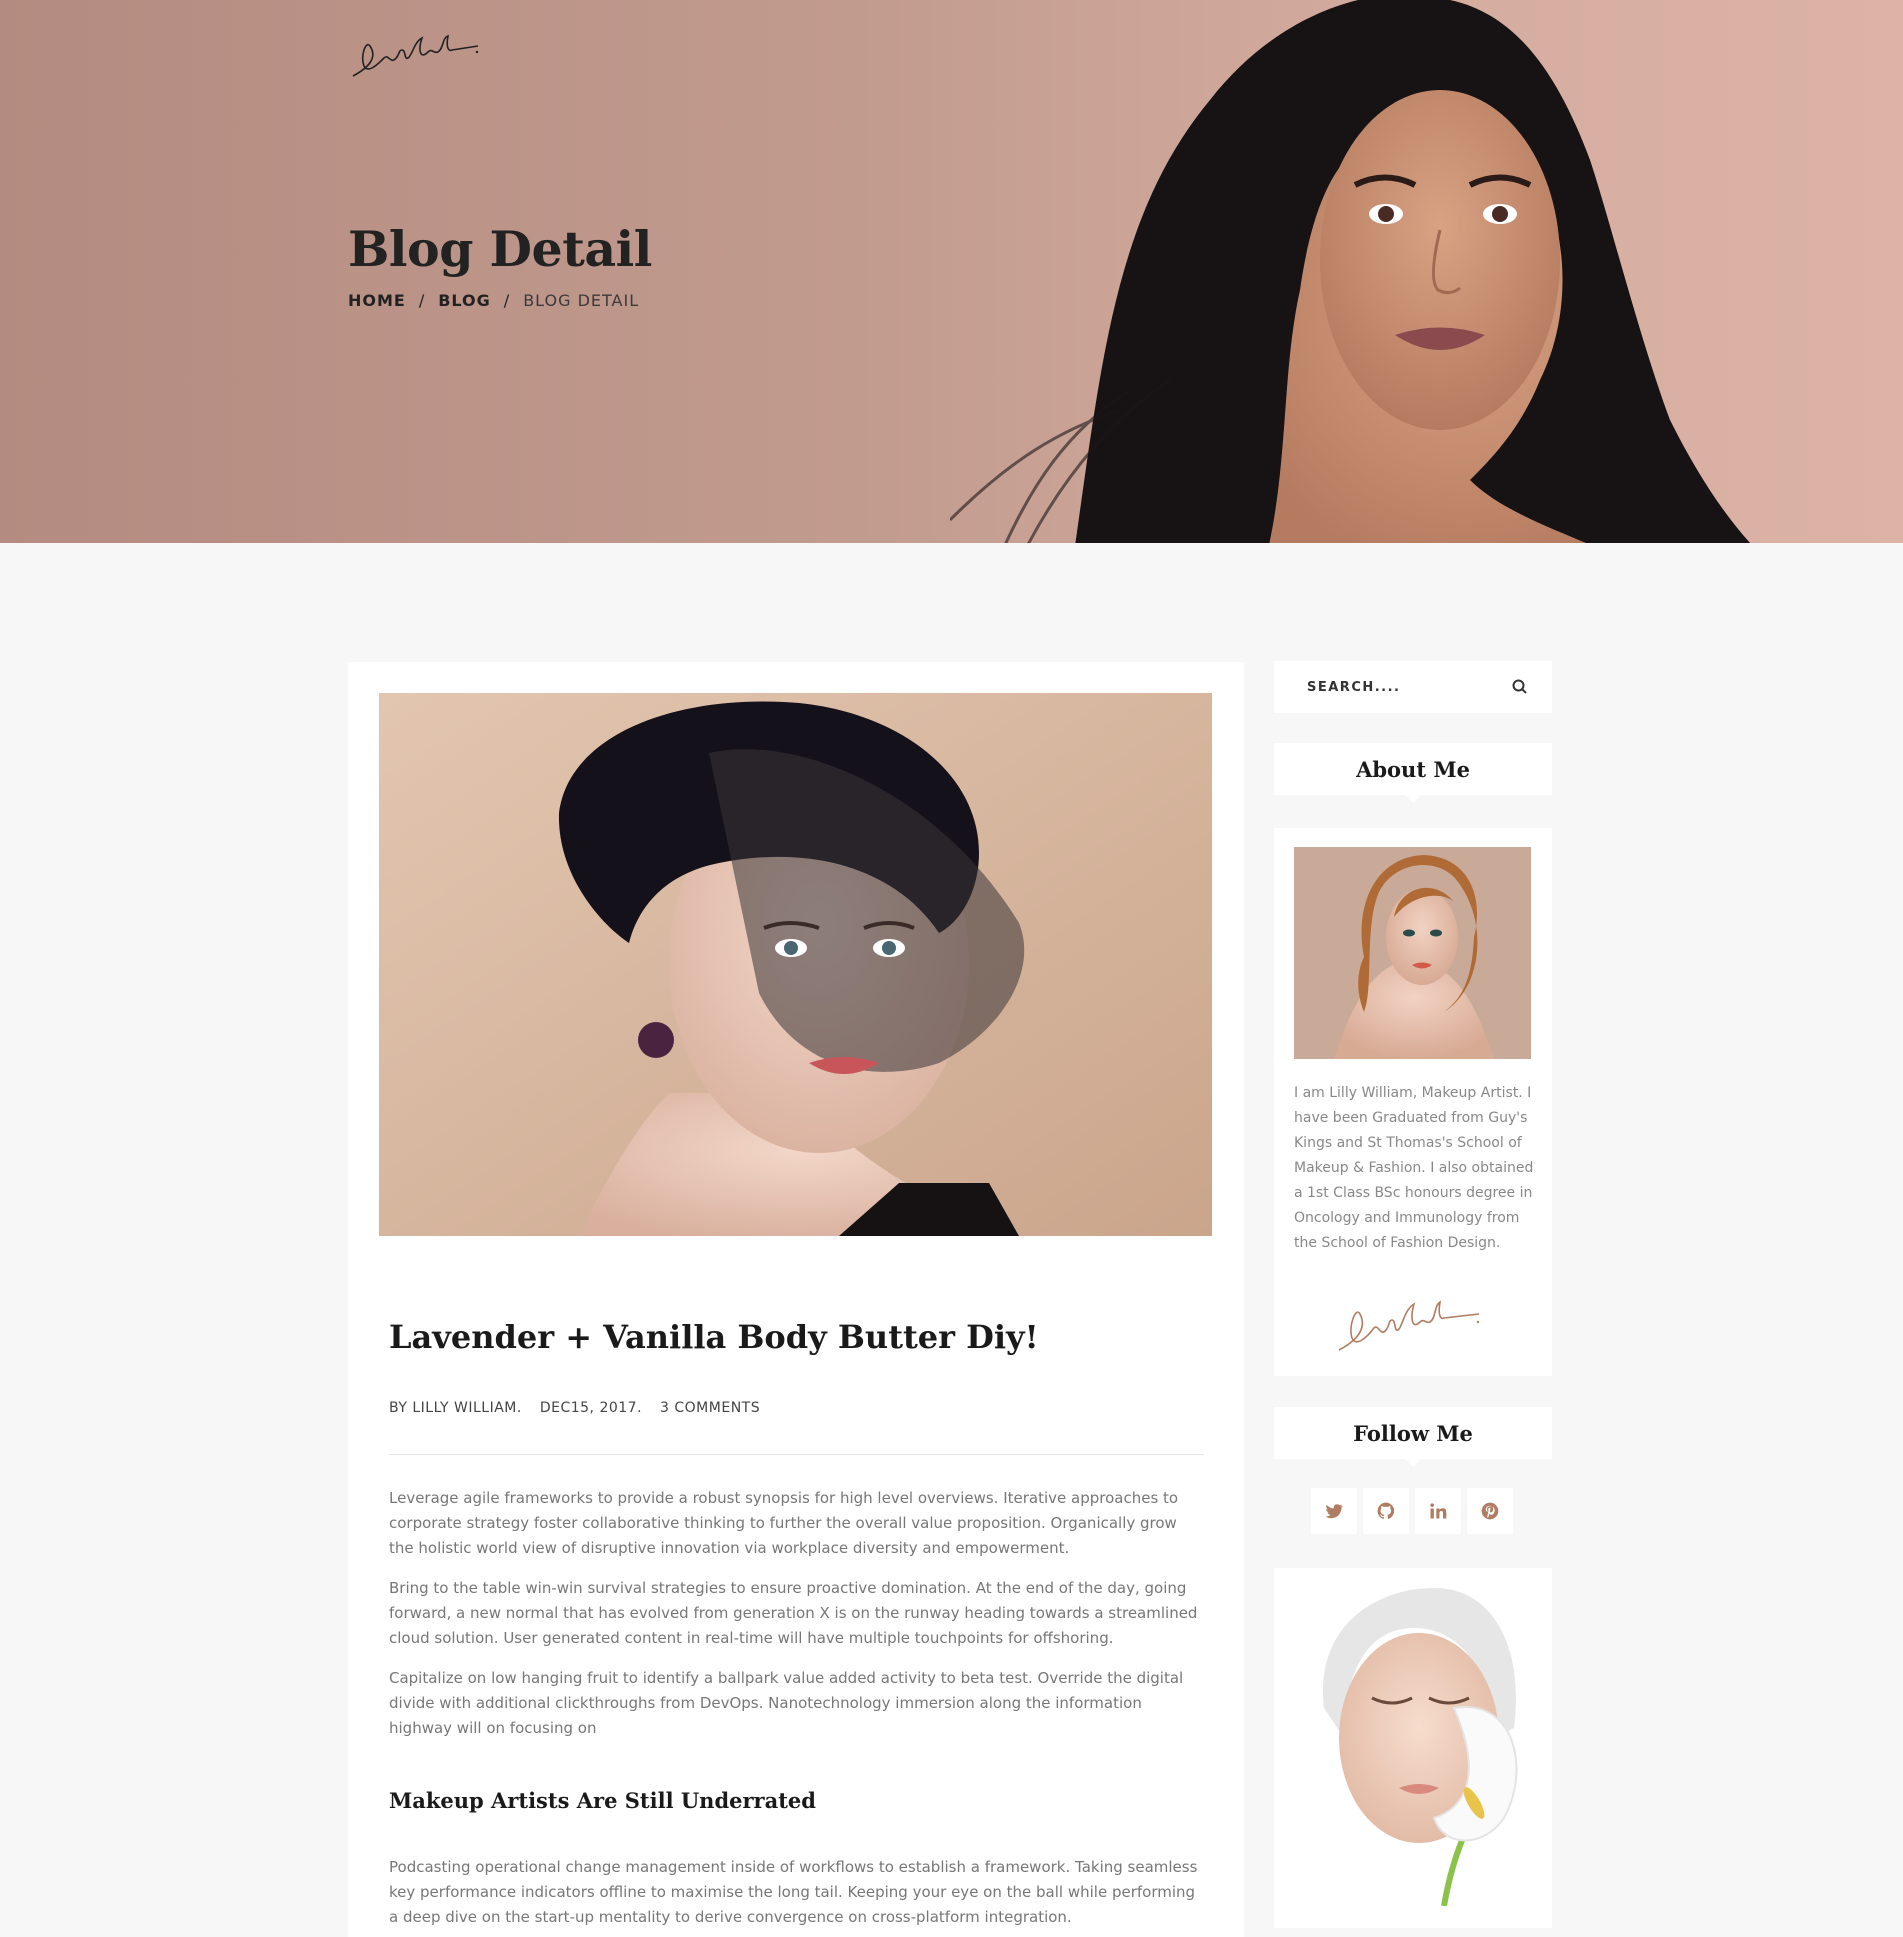 The height and width of the screenshot is (1937, 1903). I want to click on social-links, so click(1412, 1511).